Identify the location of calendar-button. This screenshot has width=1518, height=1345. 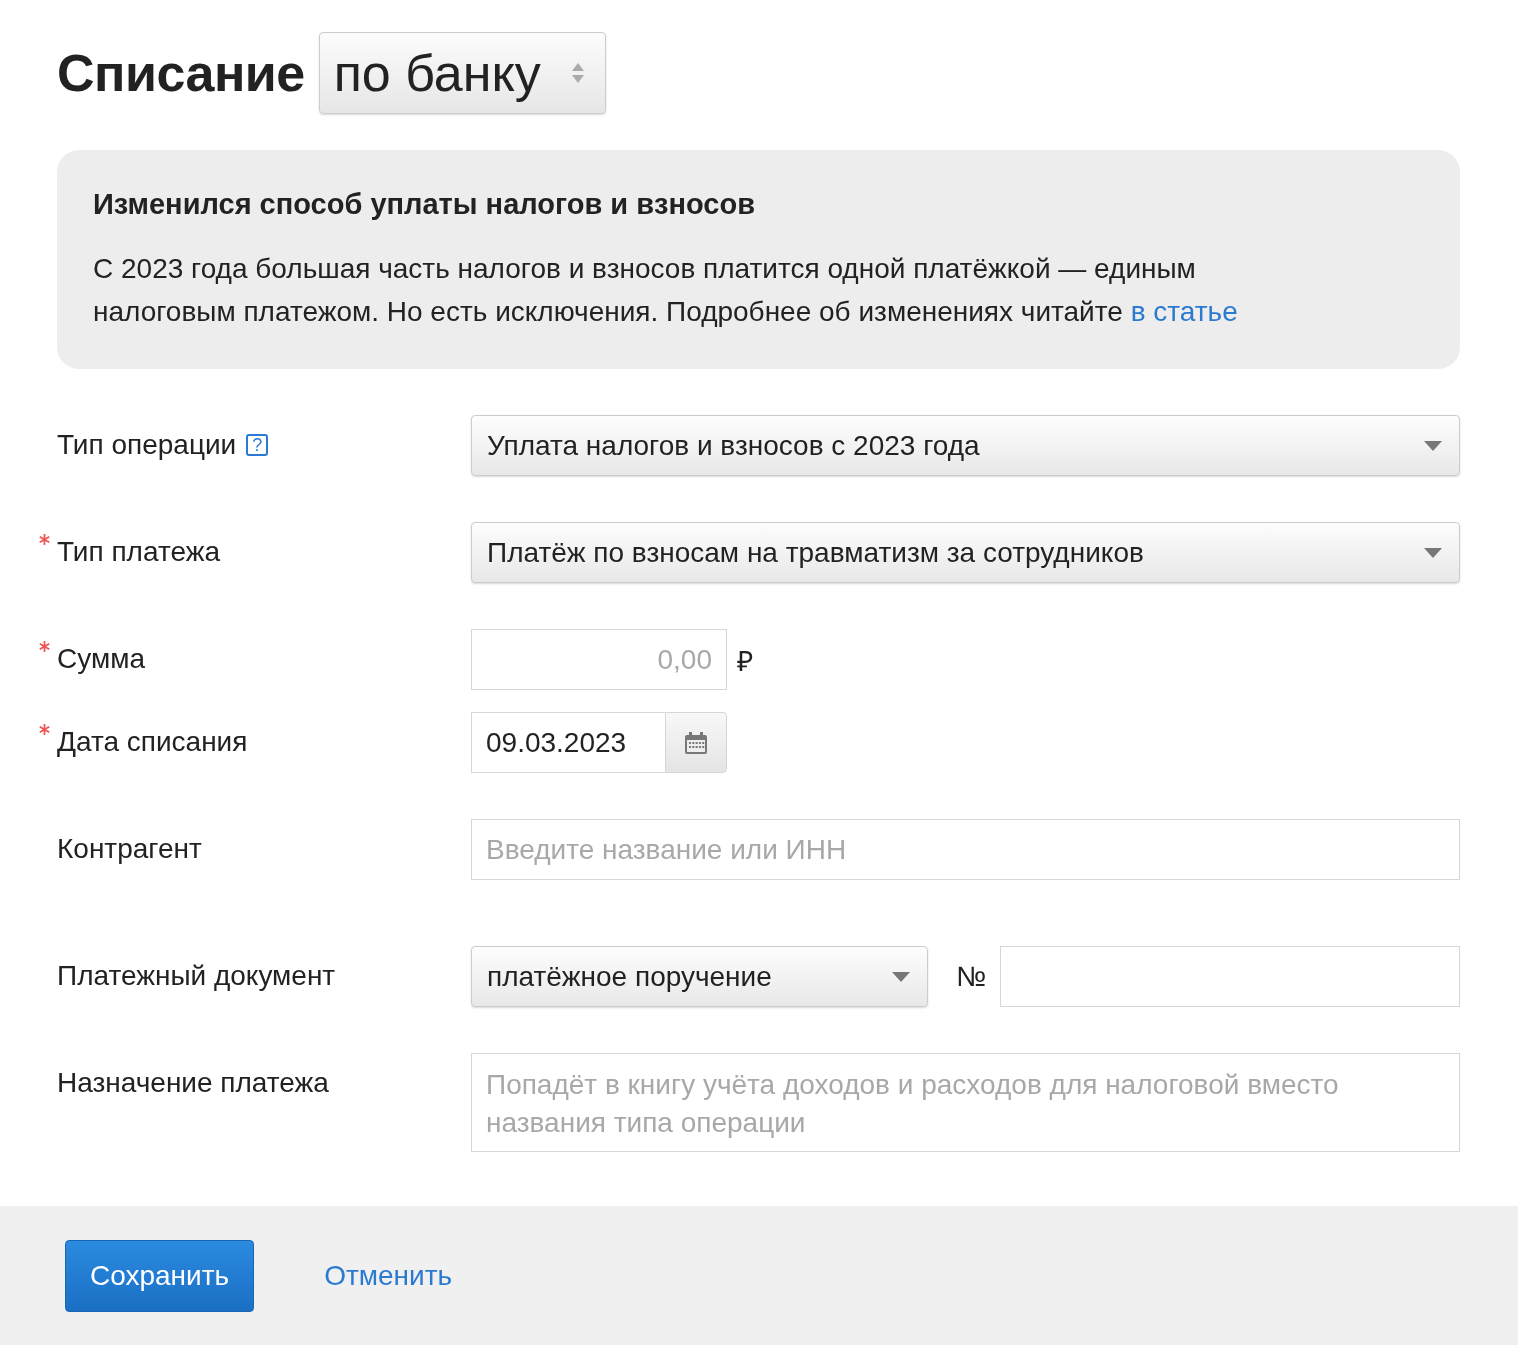
(696, 742).